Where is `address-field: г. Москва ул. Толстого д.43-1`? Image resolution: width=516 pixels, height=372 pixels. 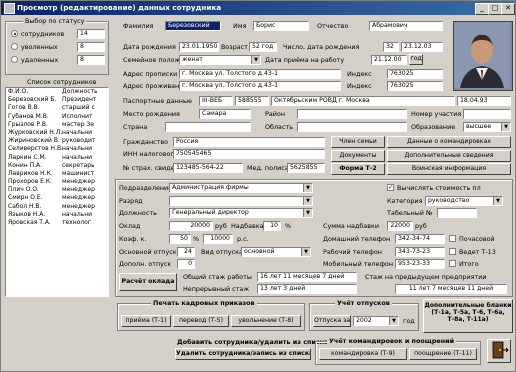 address-field: г. Москва ул. Толстого д.43-1 is located at coordinates (260, 74).